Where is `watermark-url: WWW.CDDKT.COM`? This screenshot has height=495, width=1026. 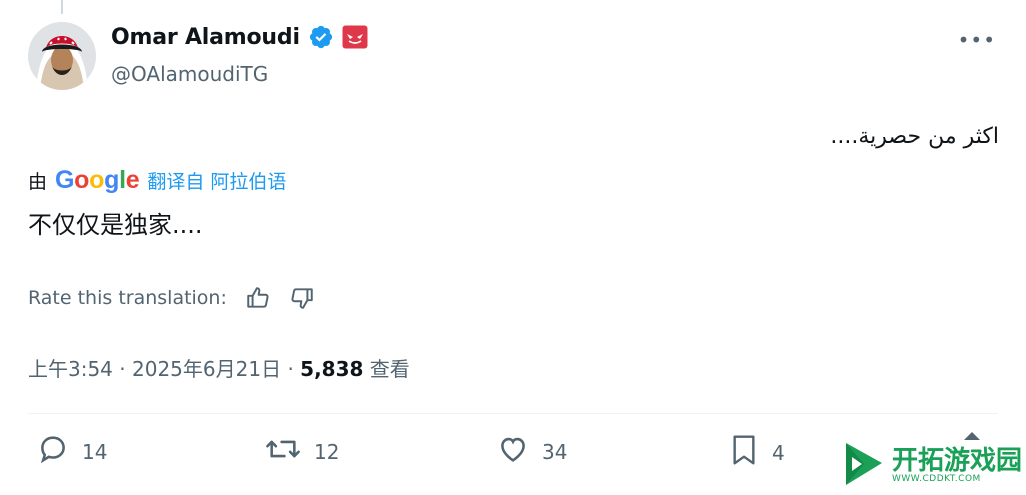 watermark-url: WWW.CDDKT.COM is located at coordinates (936, 478).